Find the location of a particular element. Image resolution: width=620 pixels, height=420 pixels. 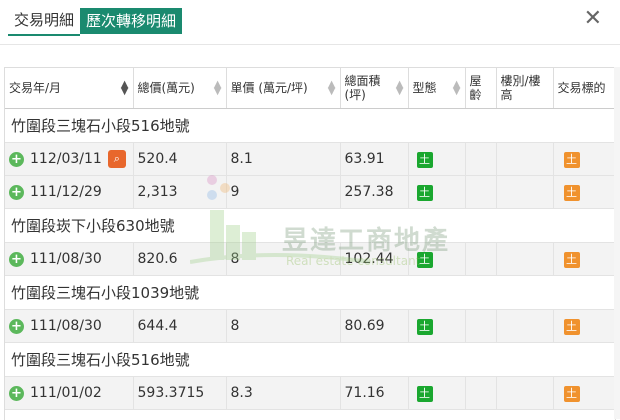

table-row: +111/08/30 644.4 8 80.69 土土 is located at coordinates (310, 326).